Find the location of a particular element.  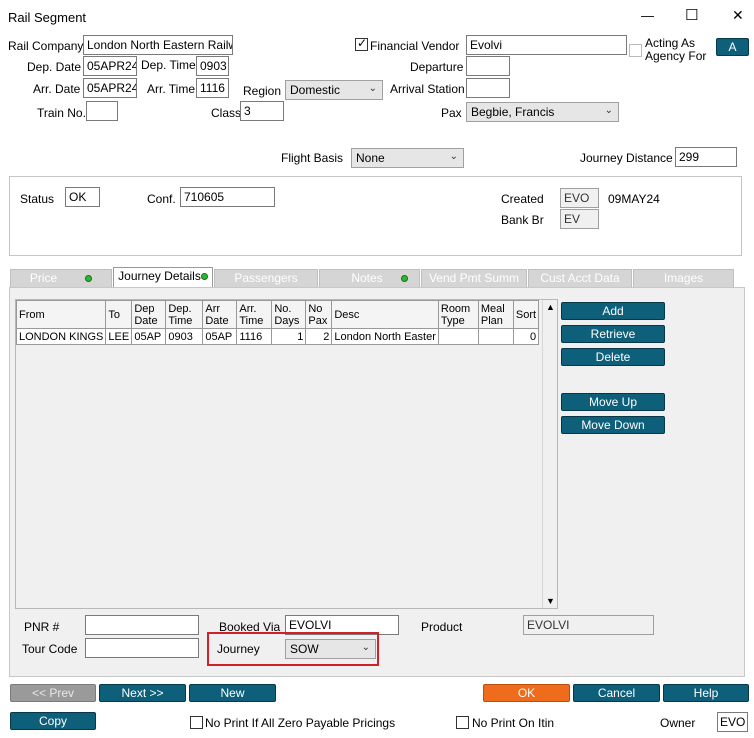

train-no-label: Train No. is located at coordinates (61, 113).